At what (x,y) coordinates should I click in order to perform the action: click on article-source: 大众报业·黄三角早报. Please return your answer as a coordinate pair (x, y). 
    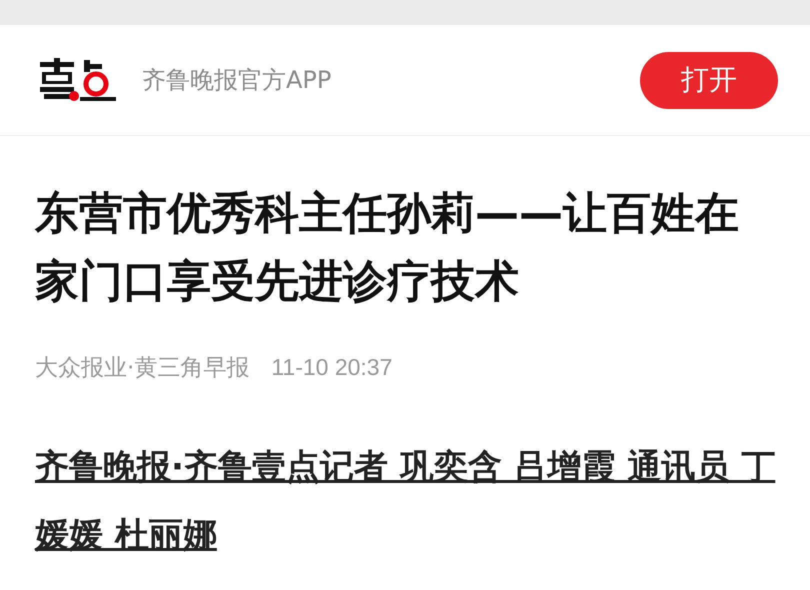
    Looking at the image, I should click on (142, 368).